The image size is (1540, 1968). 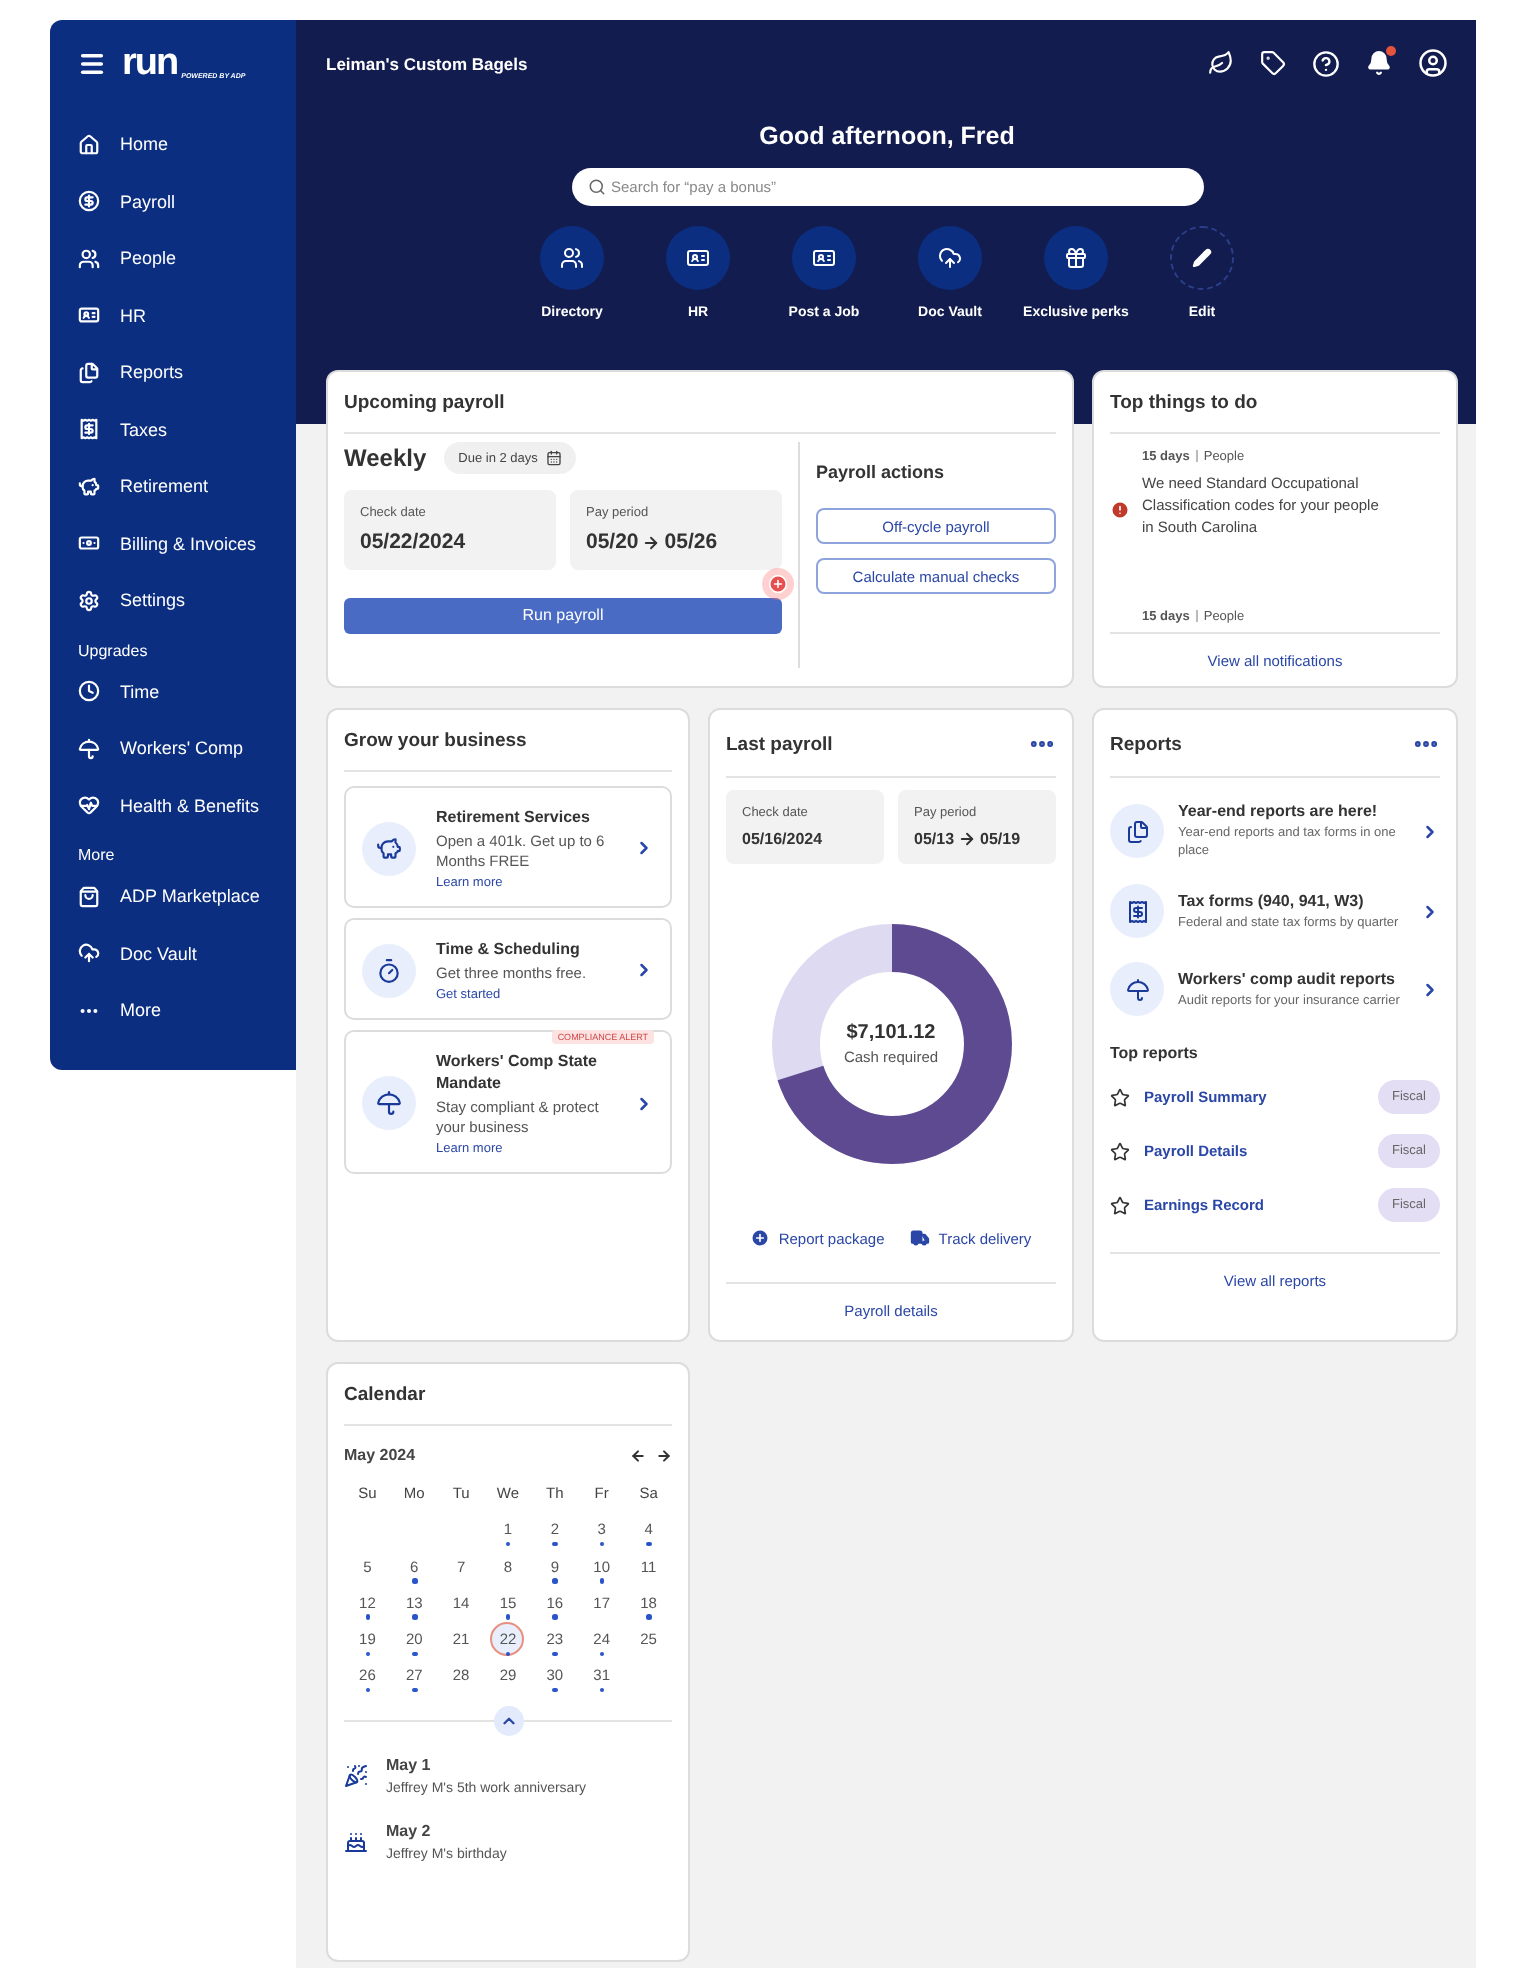 What do you see at coordinates (385, 458) in the screenshot?
I see `pay-frequency: Weekly` at bounding box center [385, 458].